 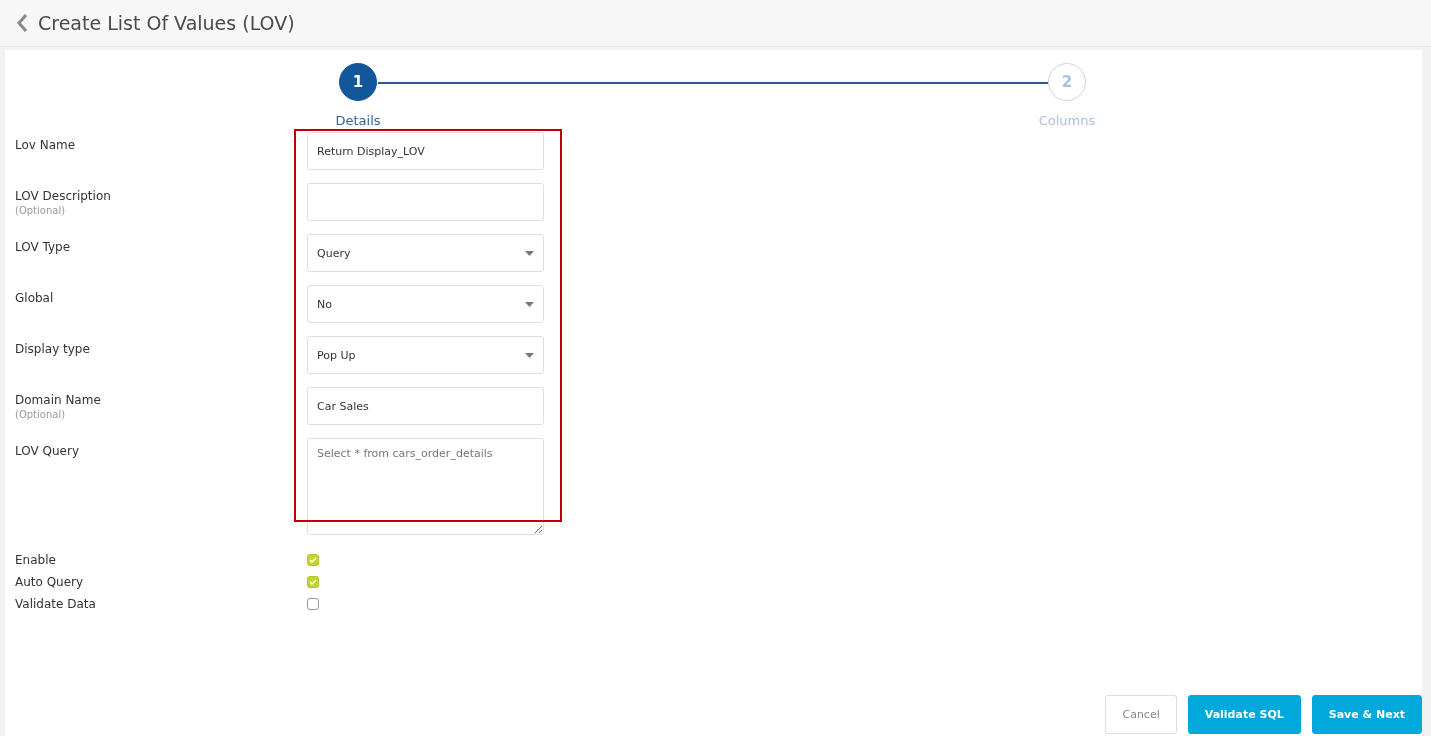 What do you see at coordinates (47, 451) in the screenshot?
I see `field-label: LOV Query` at bounding box center [47, 451].